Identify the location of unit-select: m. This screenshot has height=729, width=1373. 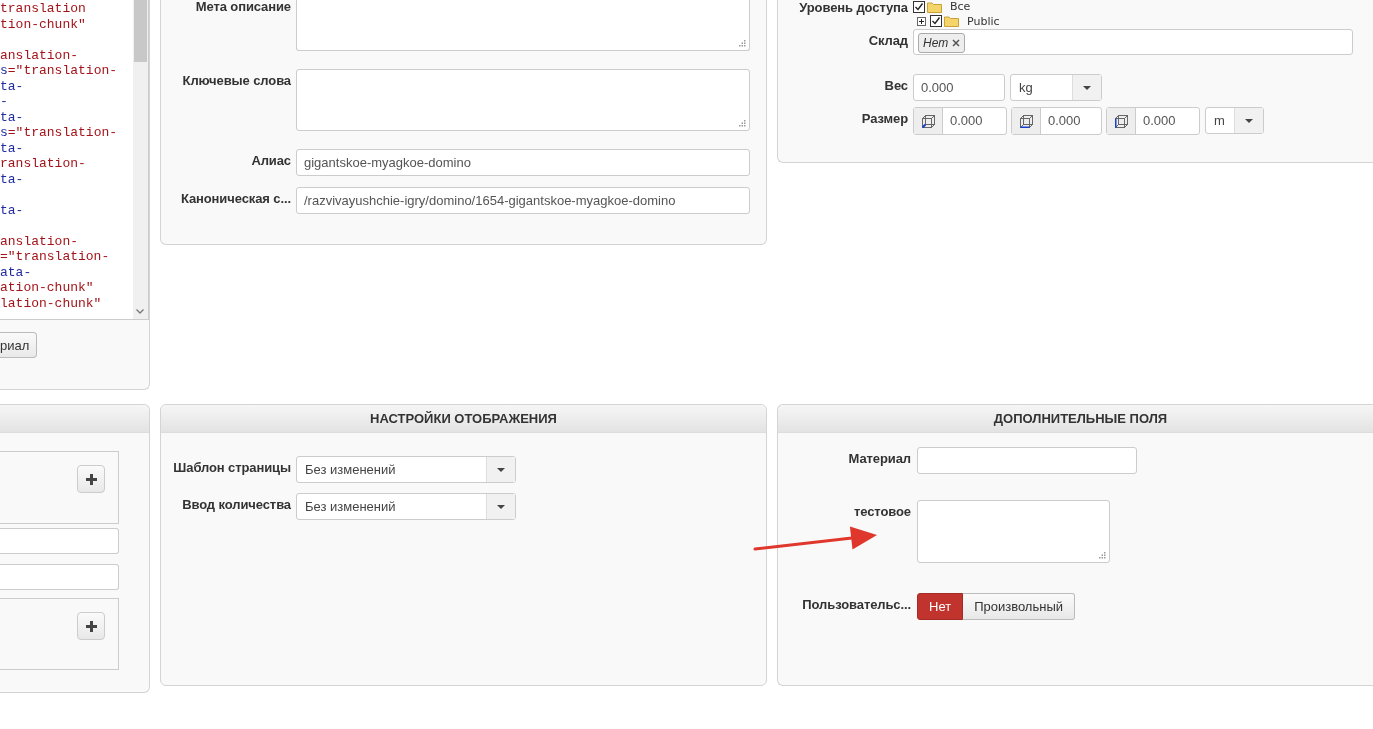
(1234, 120).